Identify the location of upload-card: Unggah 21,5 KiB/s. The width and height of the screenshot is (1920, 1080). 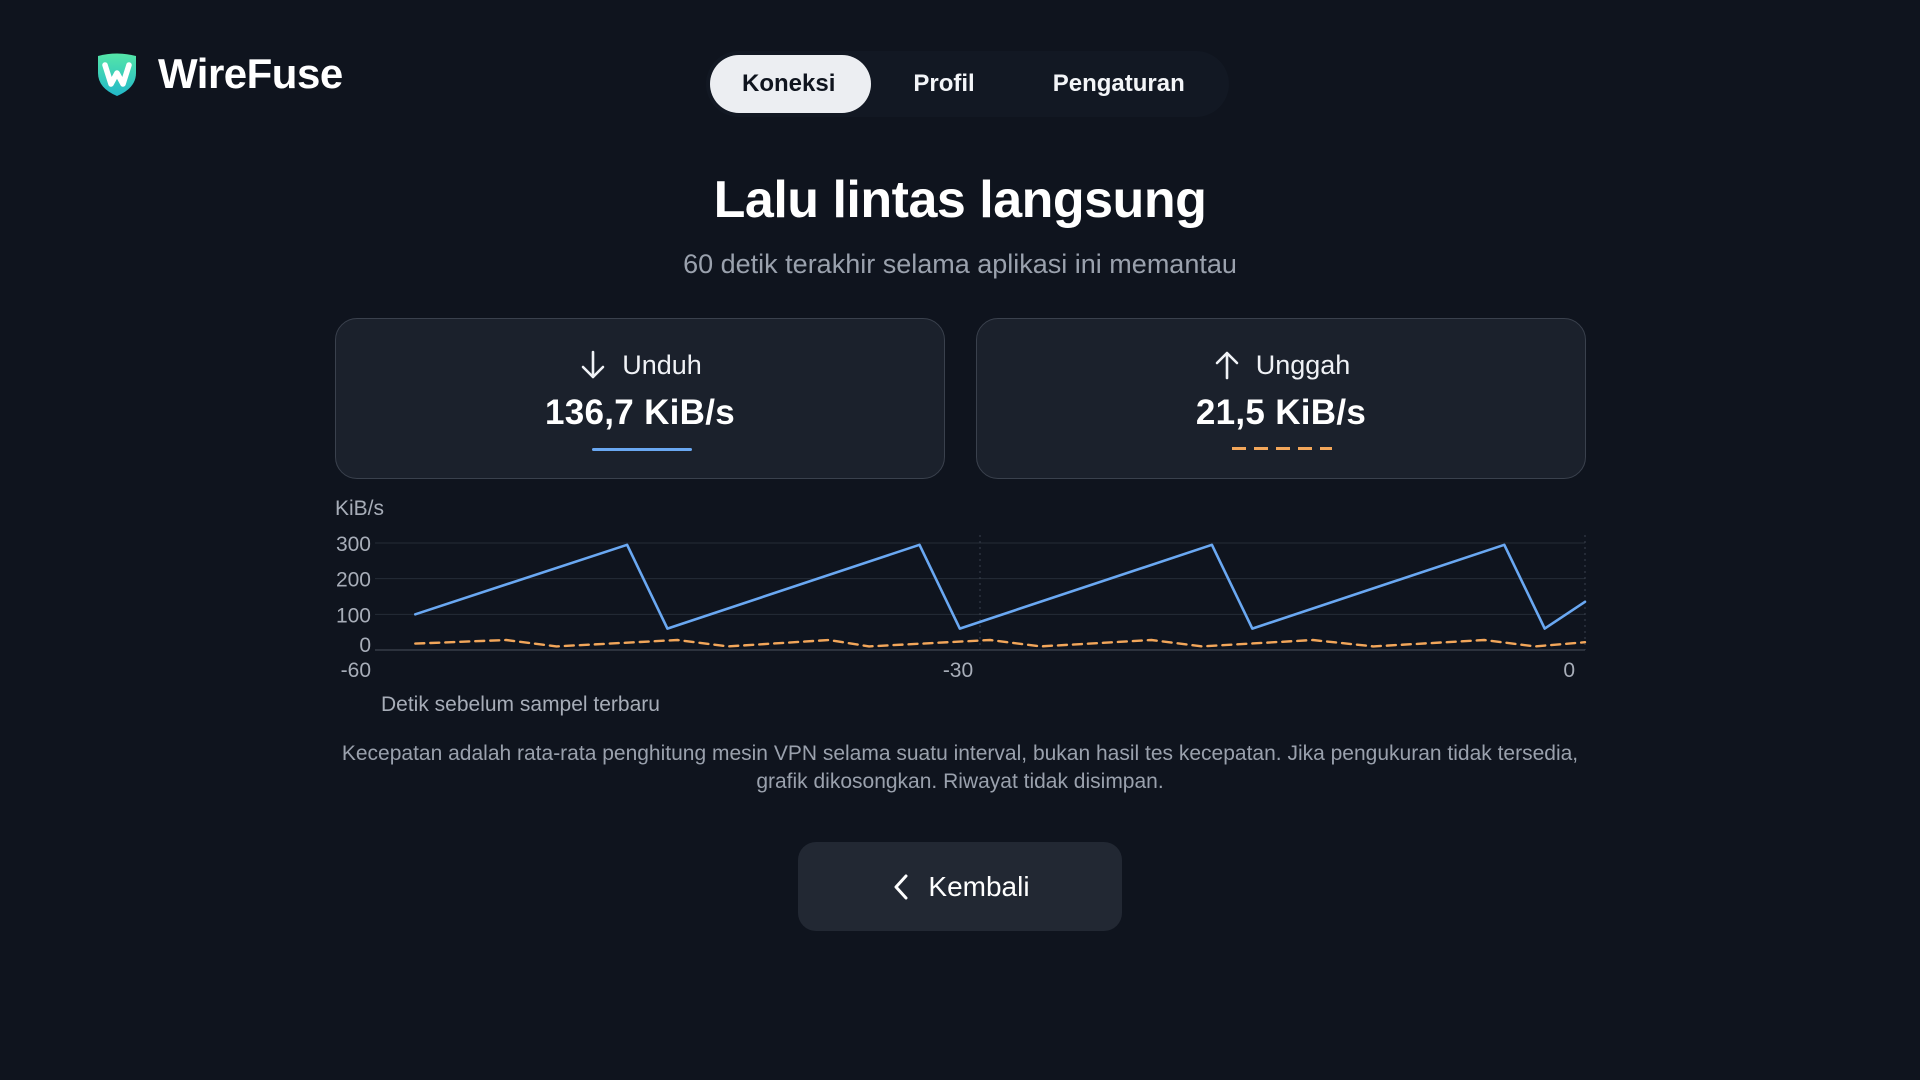
(1281, 398).